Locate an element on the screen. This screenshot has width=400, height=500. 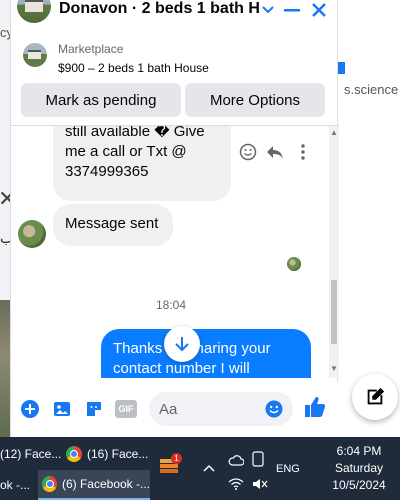
more-options-button: More Options is located at coordinates (255, 100).